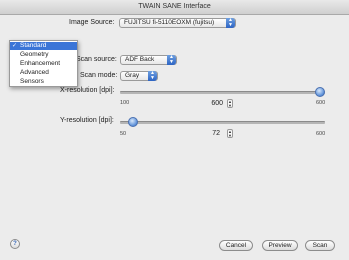  Describe the element at coordinates (320, 92) in the screenshot. I see `x-resolution-slider-knob` at that location.